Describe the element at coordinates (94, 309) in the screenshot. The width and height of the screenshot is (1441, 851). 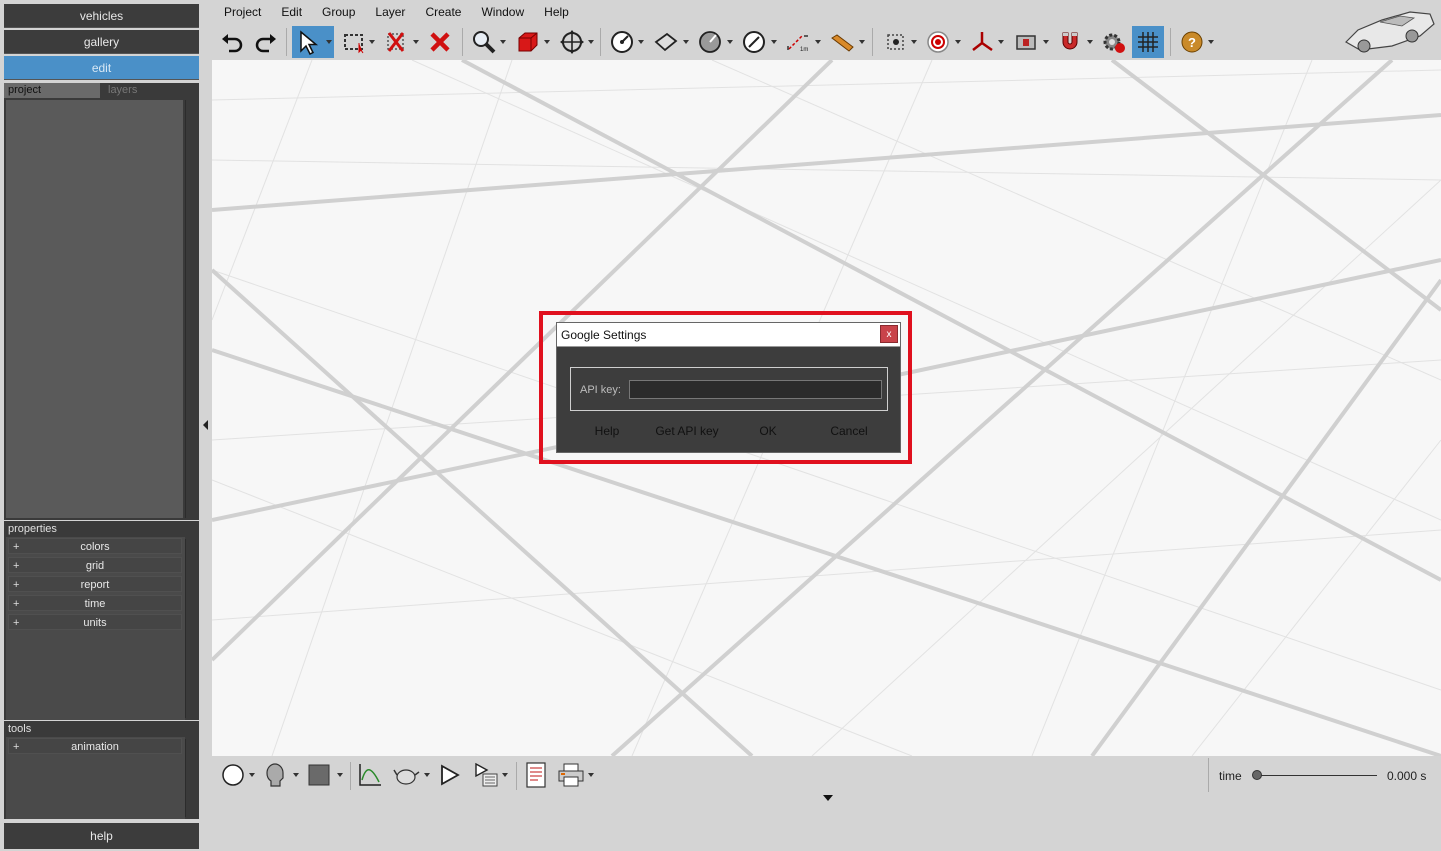
I see `project-tree-area` at that location.